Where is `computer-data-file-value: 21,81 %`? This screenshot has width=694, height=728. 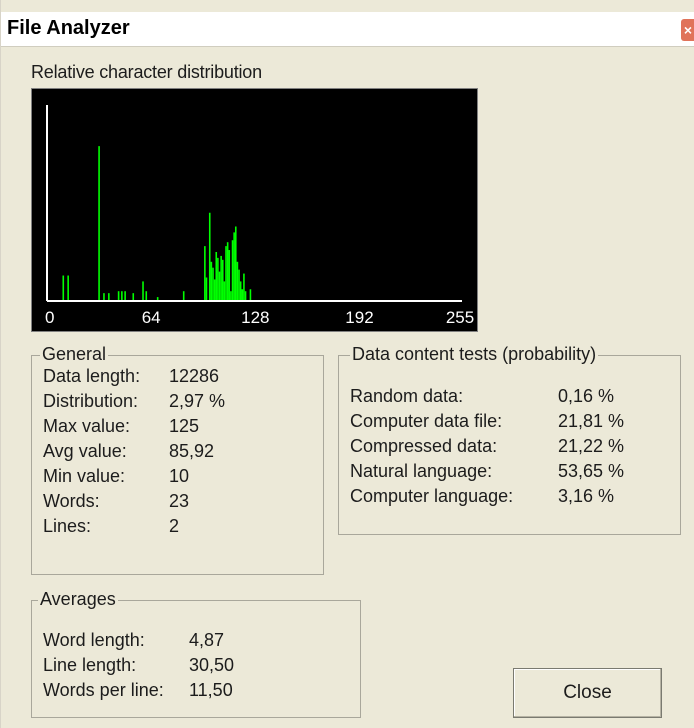 computer-data-file-value: 21,81 % is located at coordinates (591, 421).